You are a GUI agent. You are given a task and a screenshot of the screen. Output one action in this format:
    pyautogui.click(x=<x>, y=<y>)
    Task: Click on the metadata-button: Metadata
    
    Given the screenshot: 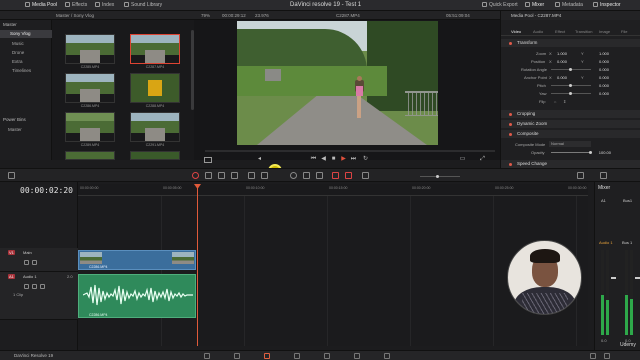 What is the action you would take?
    pyautogui.click(x=569, y=5)
    